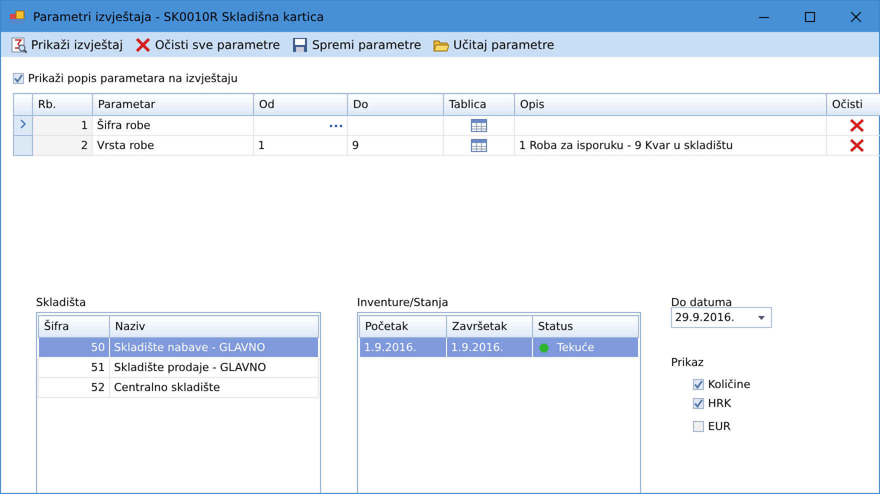 The image size is (880, 494). Describe the element at coordinates (67, 44) in the screenshot. I see `toolbar-button: Prikaži izvještaj` at that location.